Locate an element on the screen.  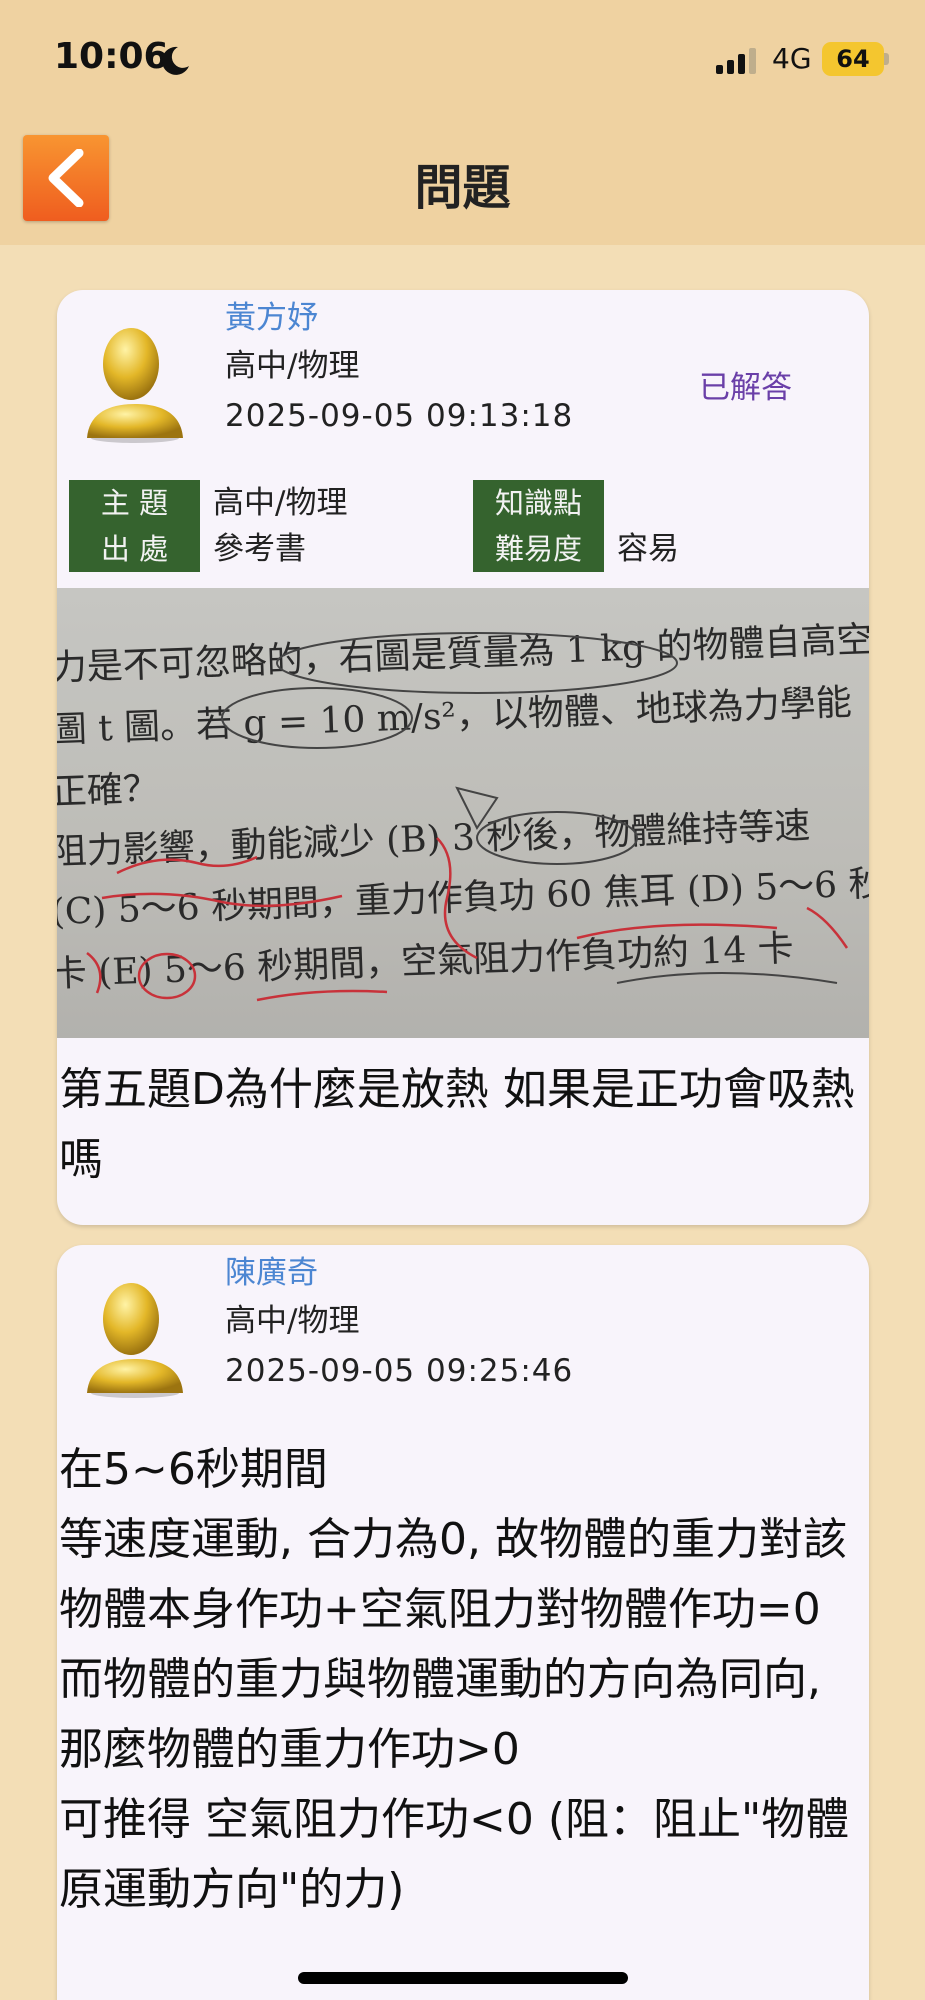
difficulty-label: 難易度 is located at coordinates (538, 549).